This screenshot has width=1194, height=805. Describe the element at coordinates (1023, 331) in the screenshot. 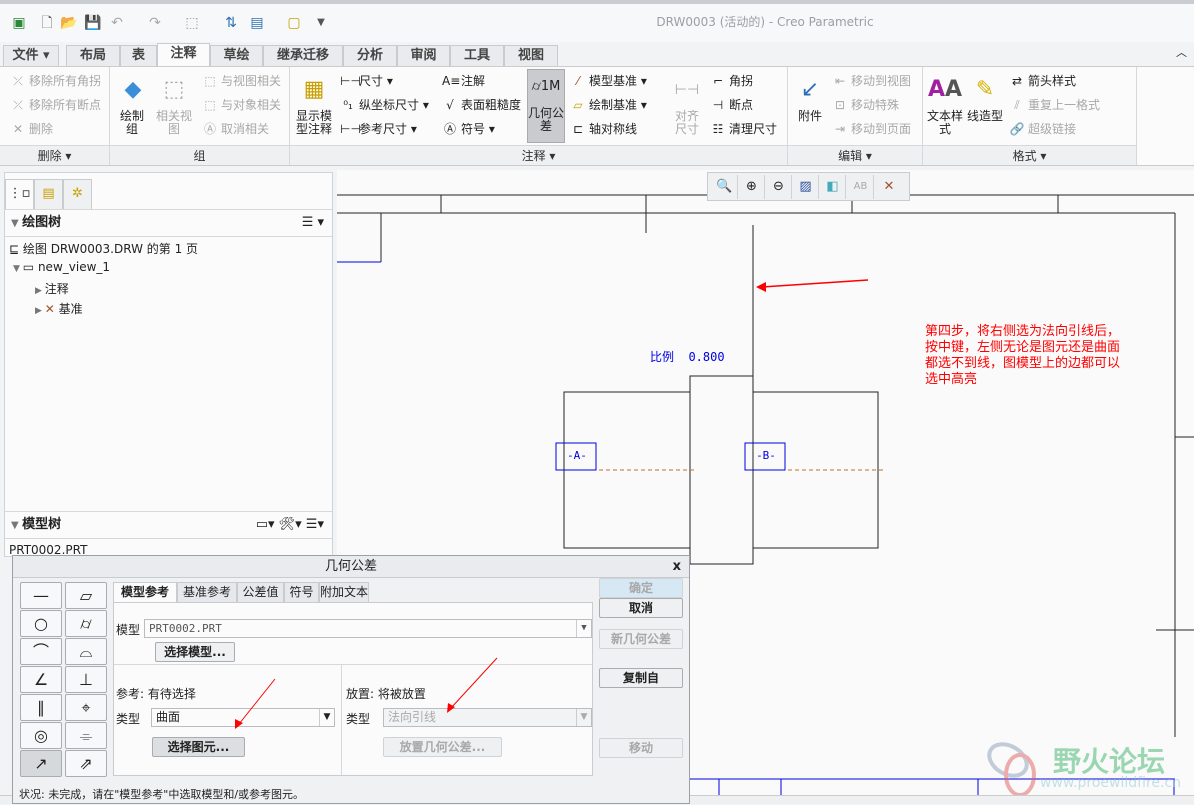

I see `note-line: 第四步，将右侧选为法向引线后，` at that location.